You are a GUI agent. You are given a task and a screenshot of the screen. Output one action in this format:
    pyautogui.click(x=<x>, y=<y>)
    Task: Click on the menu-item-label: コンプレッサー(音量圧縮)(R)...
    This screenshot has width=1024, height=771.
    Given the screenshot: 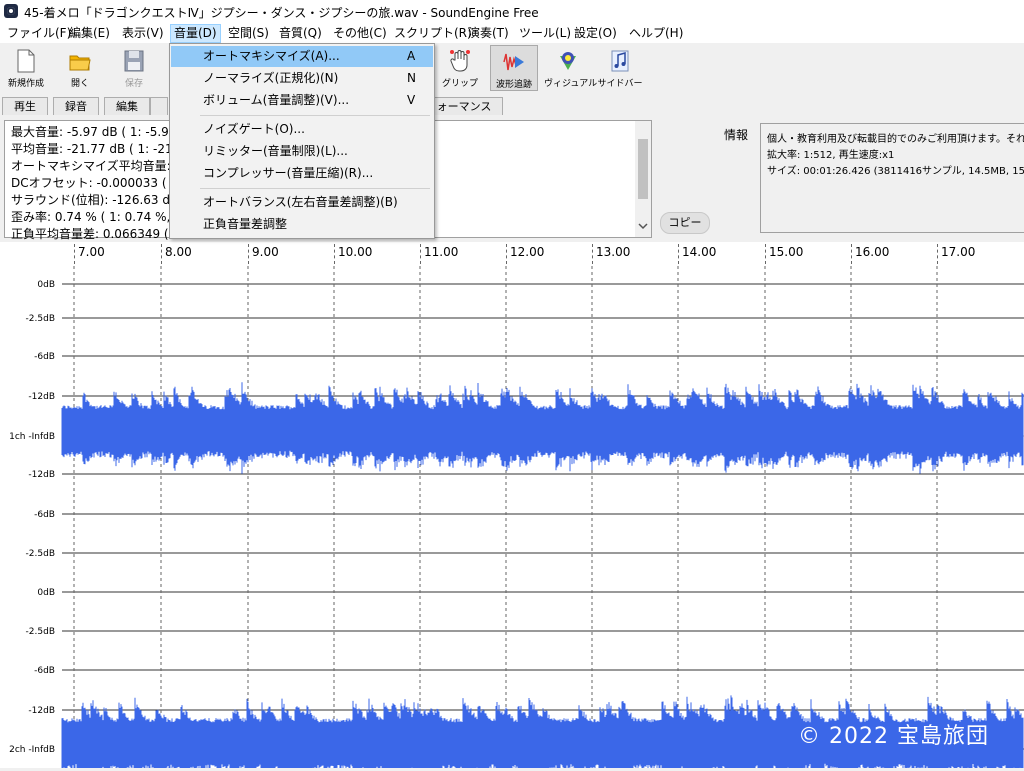 What is the action you would take?
    pyautogui.click(x=288, y=173)
    